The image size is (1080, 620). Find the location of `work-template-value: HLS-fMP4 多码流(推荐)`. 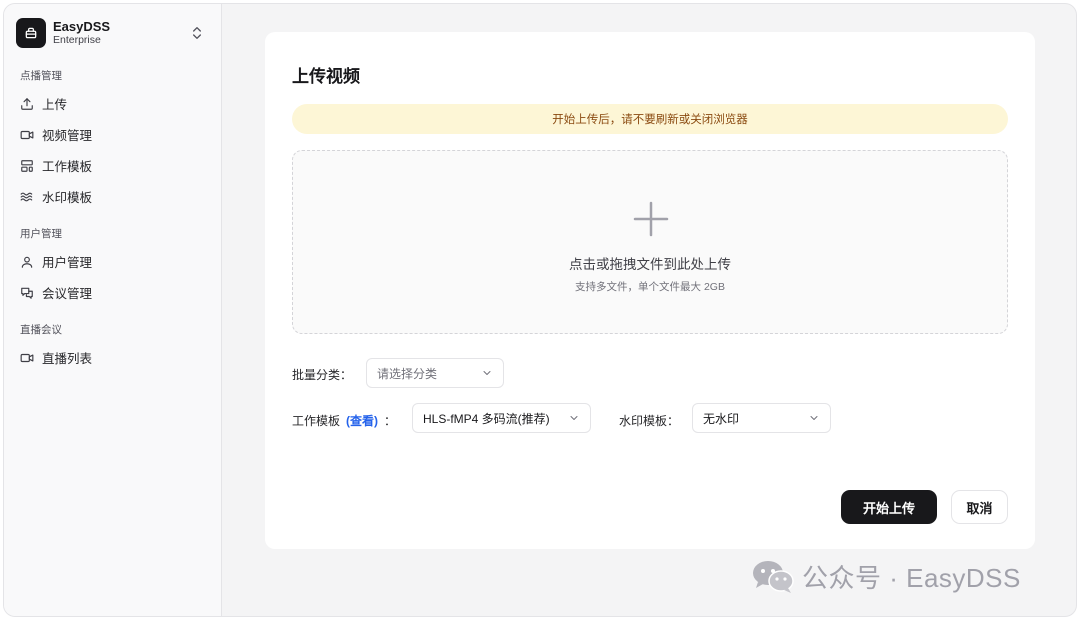

work-template-value: HLS-fMP4 多码流(推荐) is located at coordinates (486, 418).